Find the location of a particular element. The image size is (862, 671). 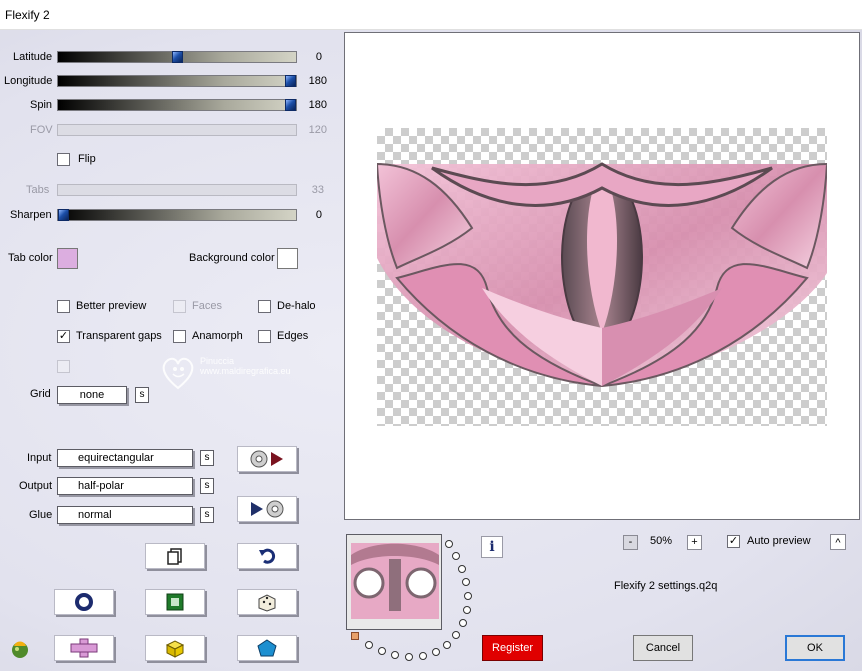

spin-label: Spin is located at coordinates (41, 105).